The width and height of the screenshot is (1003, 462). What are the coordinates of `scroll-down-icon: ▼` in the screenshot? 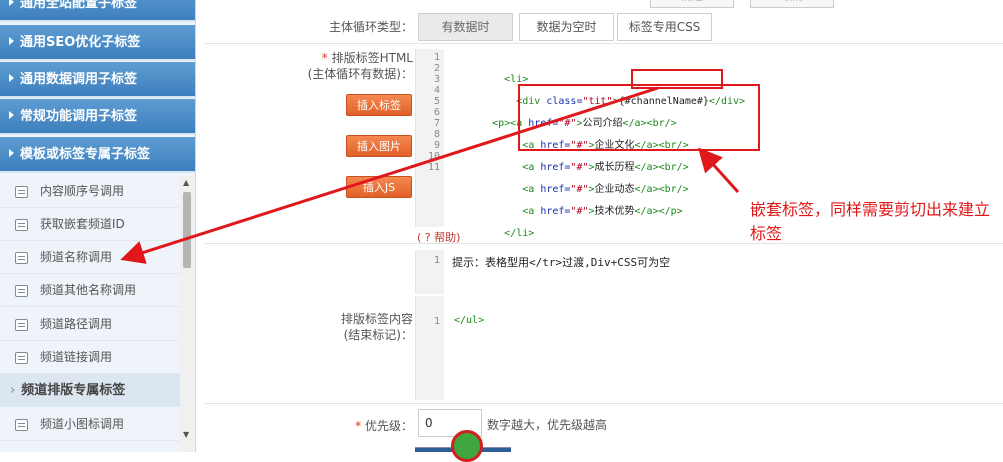 It's located at (186, 434).